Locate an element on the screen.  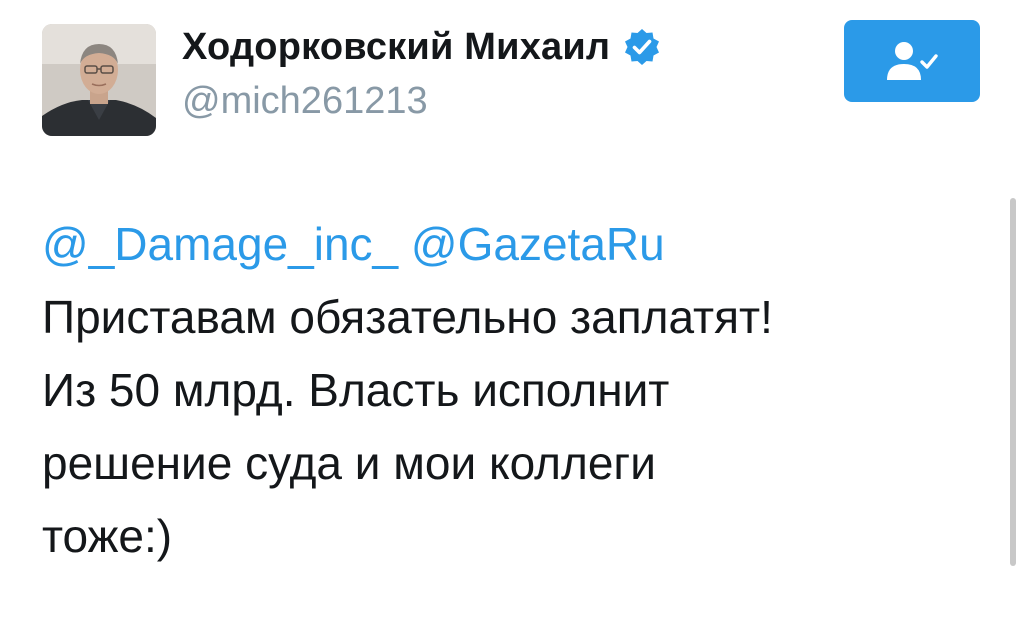
tweet-line: Из 50 млрд. Власть исполнит is located at coordinates (356, 390).